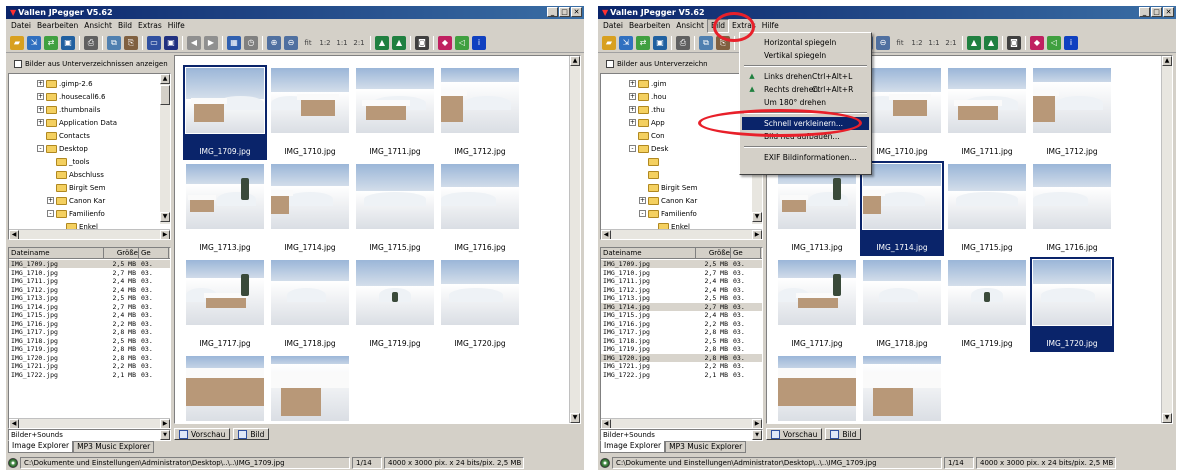 The image size is (1178, 470). I want to click on prev-icon: ◀, so click(194, 42).